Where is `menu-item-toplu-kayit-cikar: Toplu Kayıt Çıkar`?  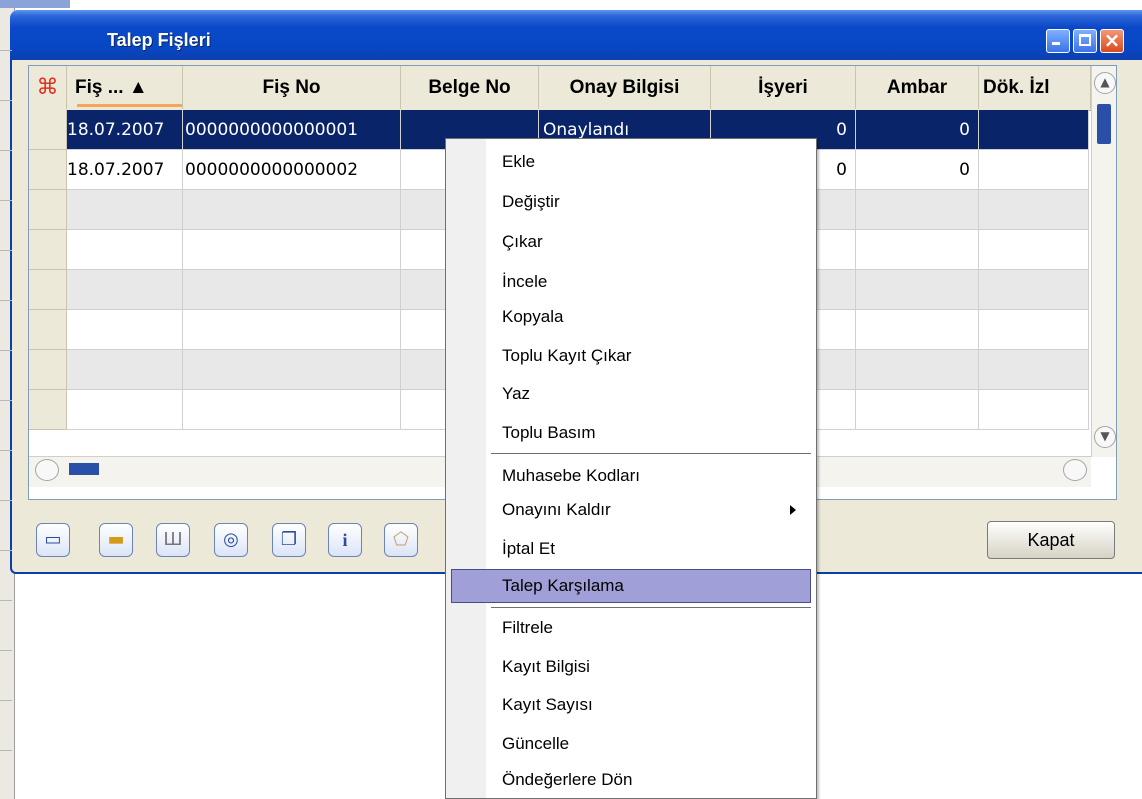 menu-item-toplu-kayit-cikar: Toplu Kayıt Çıkar is located at coordinates (566, 356).